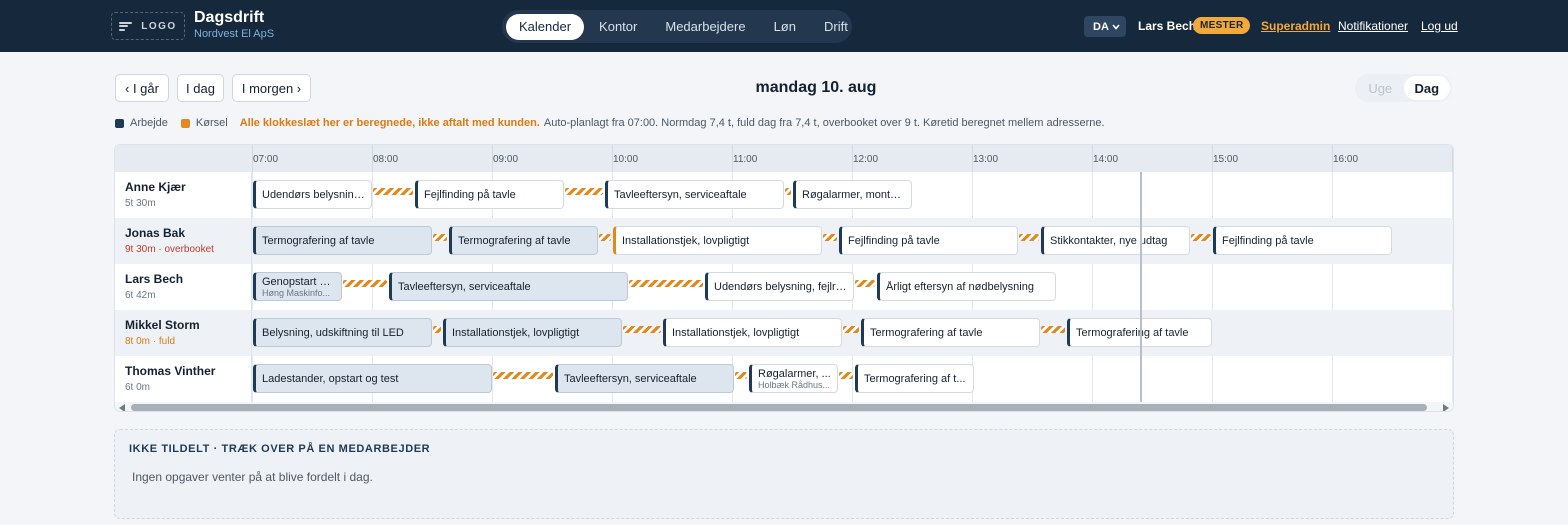 The height and width of the screenshot is (525, 1568). Describe the element at coordinates (1226, 159) in the screenshot. I see `hour-label: 15:00` at that location.